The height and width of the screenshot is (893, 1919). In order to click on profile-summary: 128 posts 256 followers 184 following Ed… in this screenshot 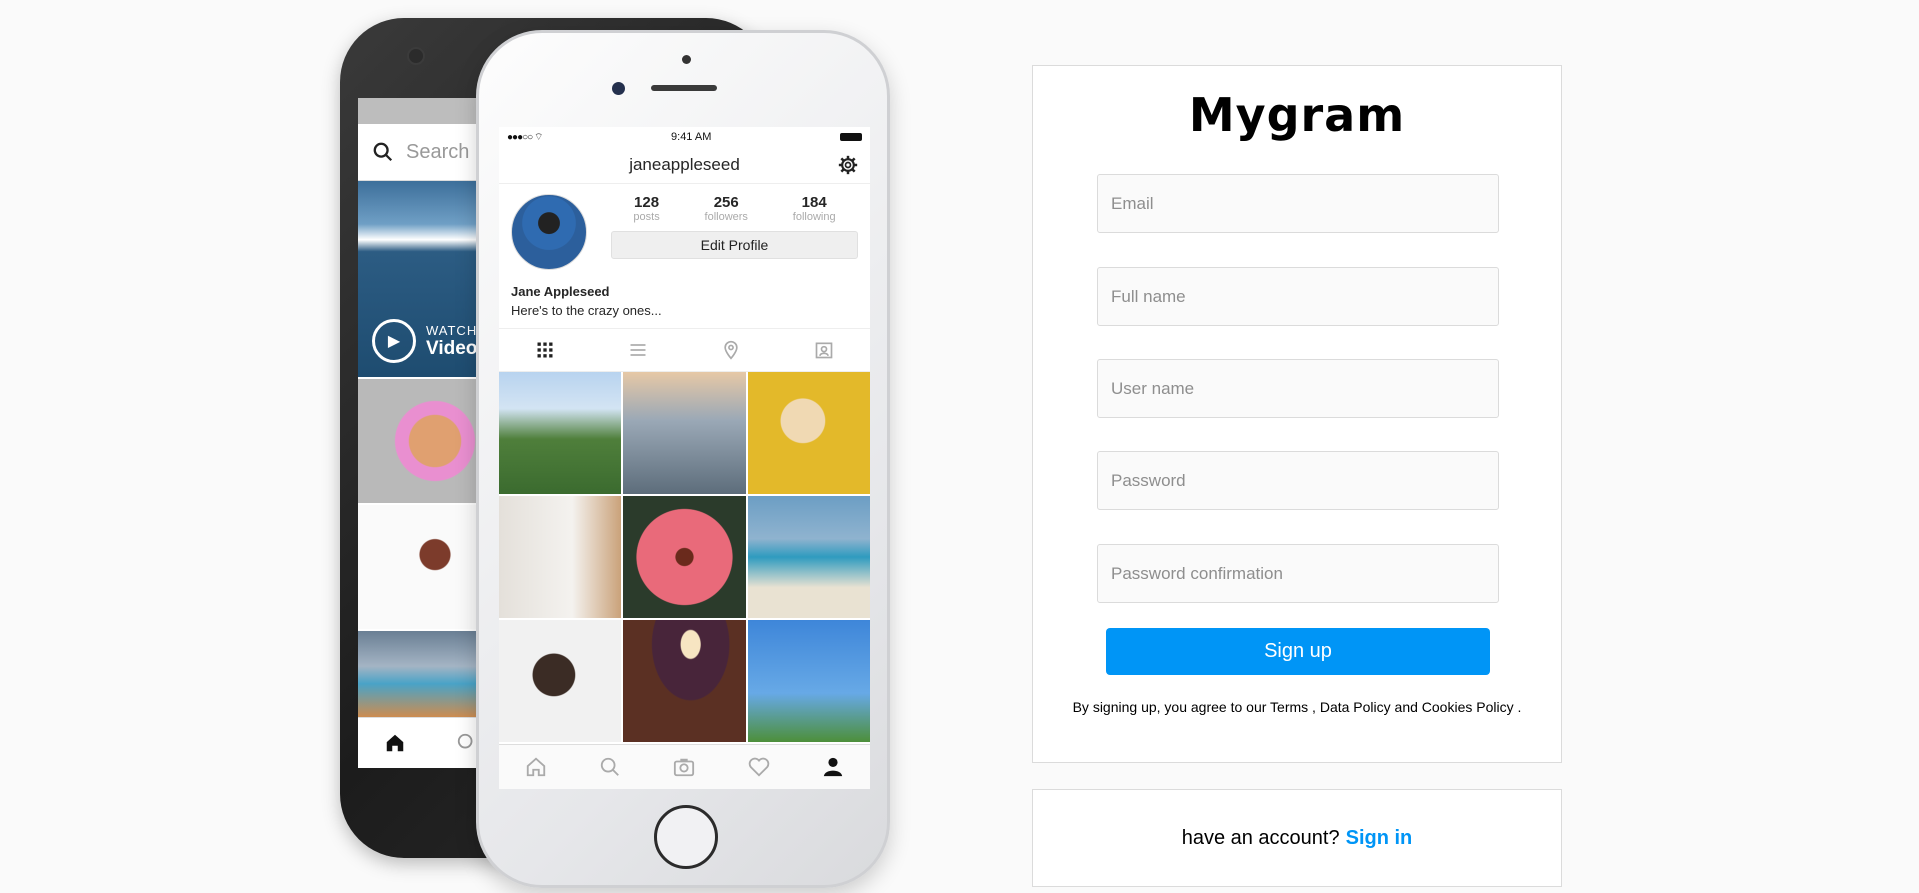, I will do `click(684, 227)`.